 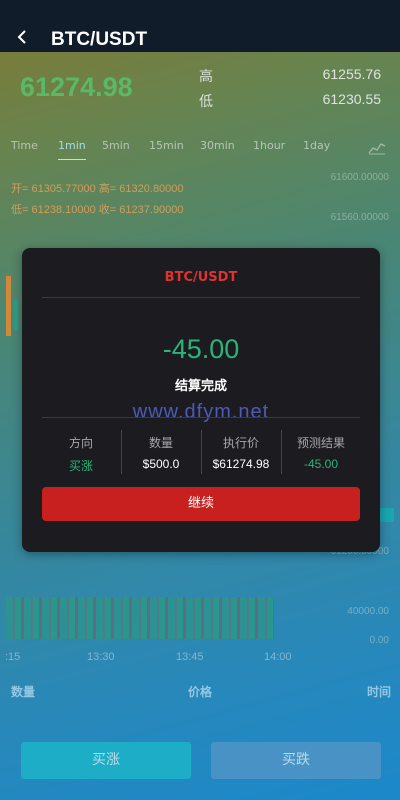 I want to click on info-direction: 方向 买涨, so click(x=81, y=454).